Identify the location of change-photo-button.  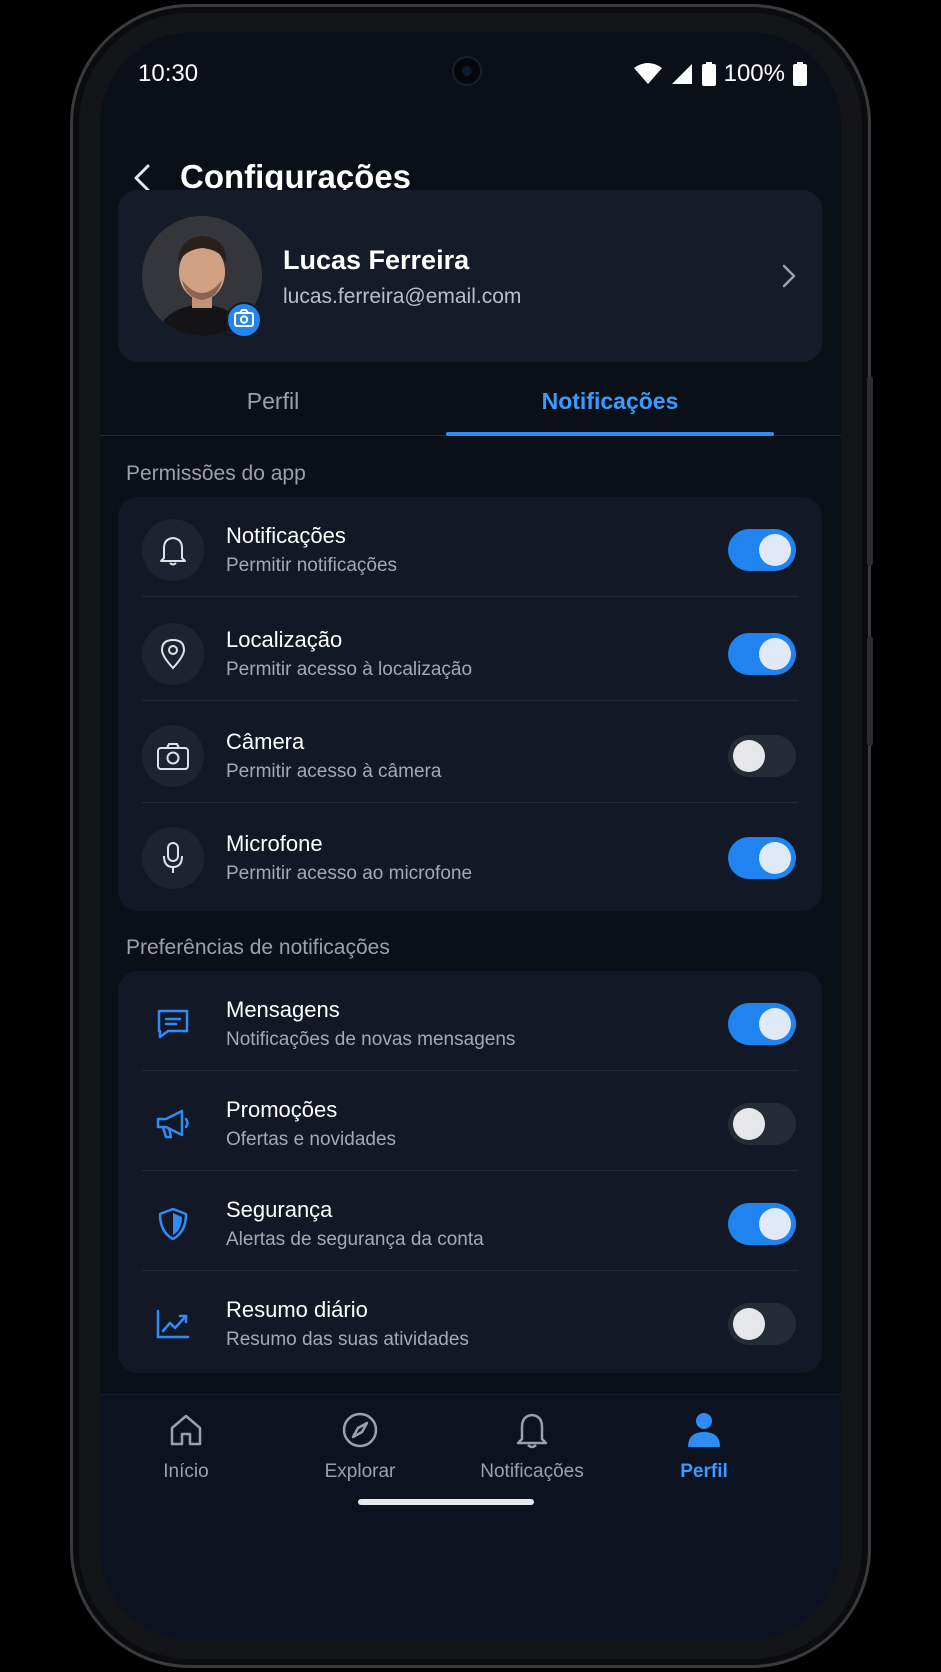
(244, 320).